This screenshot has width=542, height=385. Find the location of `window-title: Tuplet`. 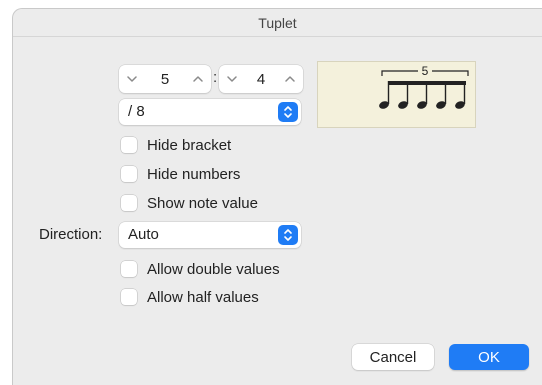

window-title: Tuplet is located at coordinates (277, 23).